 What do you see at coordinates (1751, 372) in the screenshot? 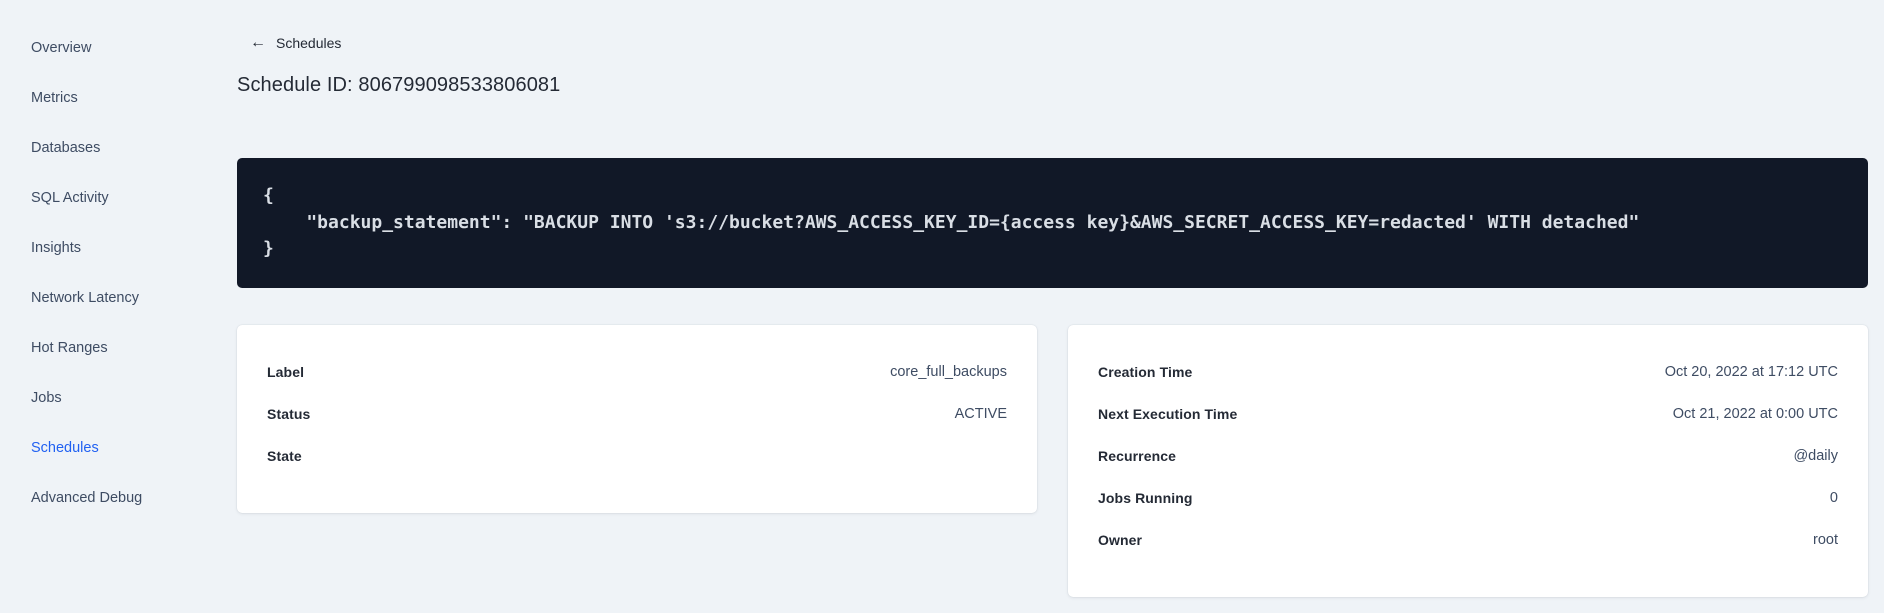
I see `row-value: Oct 20, 2022 at 17:12 UTC` at bounding box center [1751, 372].